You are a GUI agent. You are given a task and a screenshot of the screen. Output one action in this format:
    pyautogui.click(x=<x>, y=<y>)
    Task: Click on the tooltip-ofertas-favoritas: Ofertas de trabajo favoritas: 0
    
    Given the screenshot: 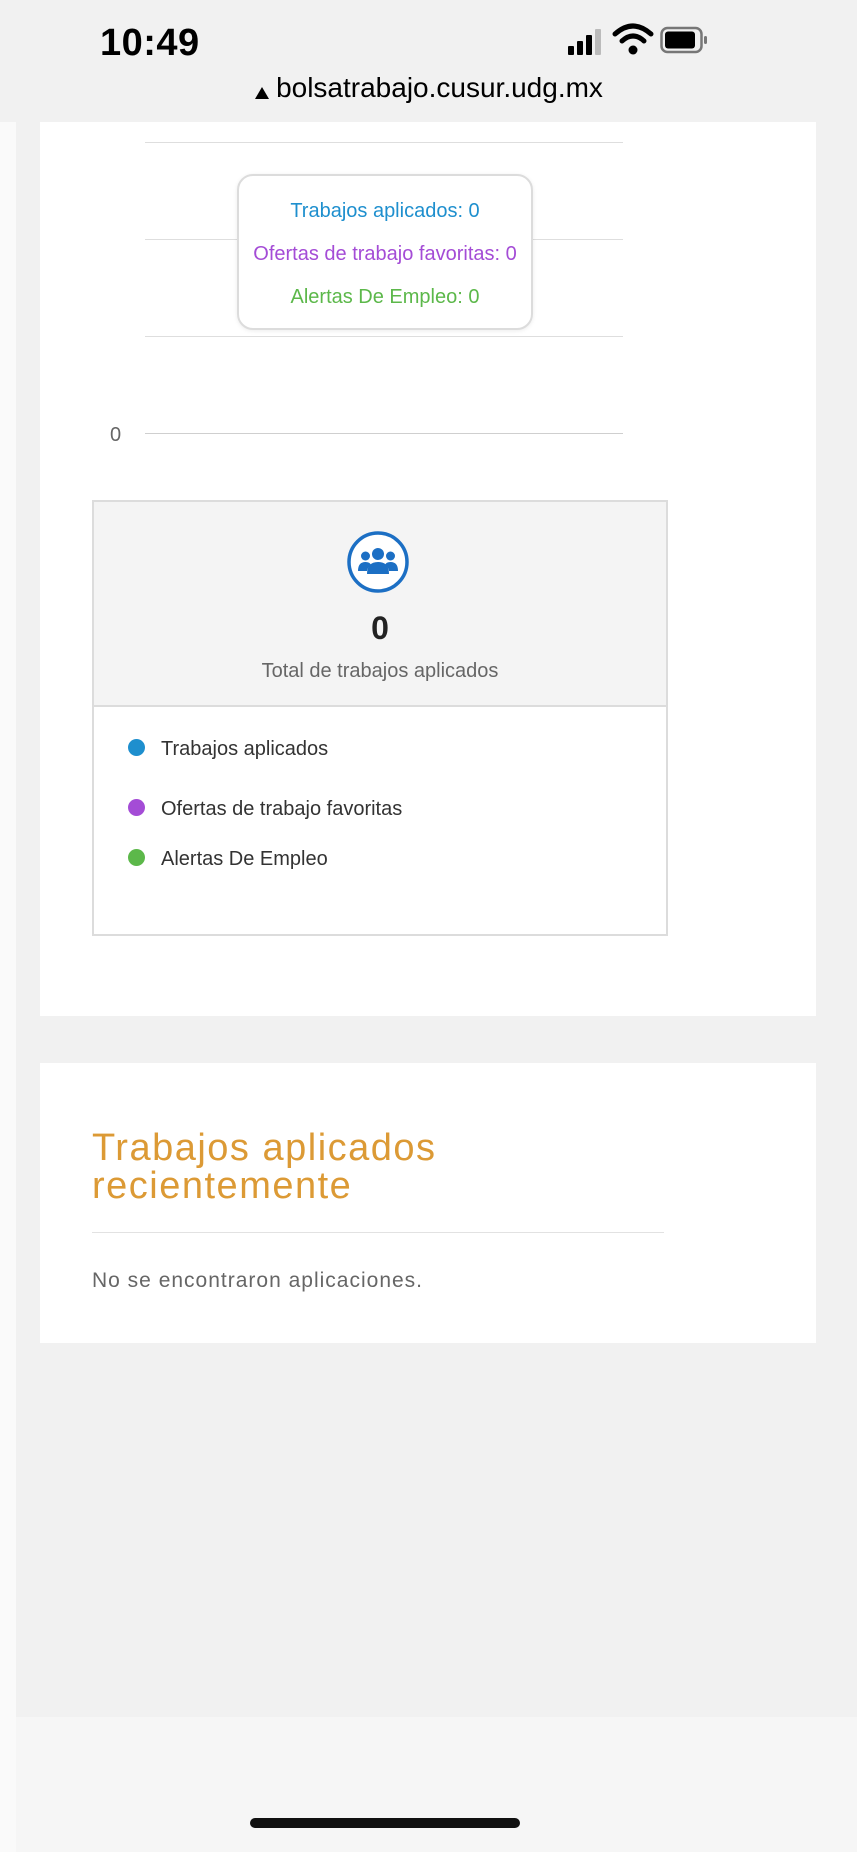 What is the action you would take?
    pyautogui.click(x=385, y=254)
    